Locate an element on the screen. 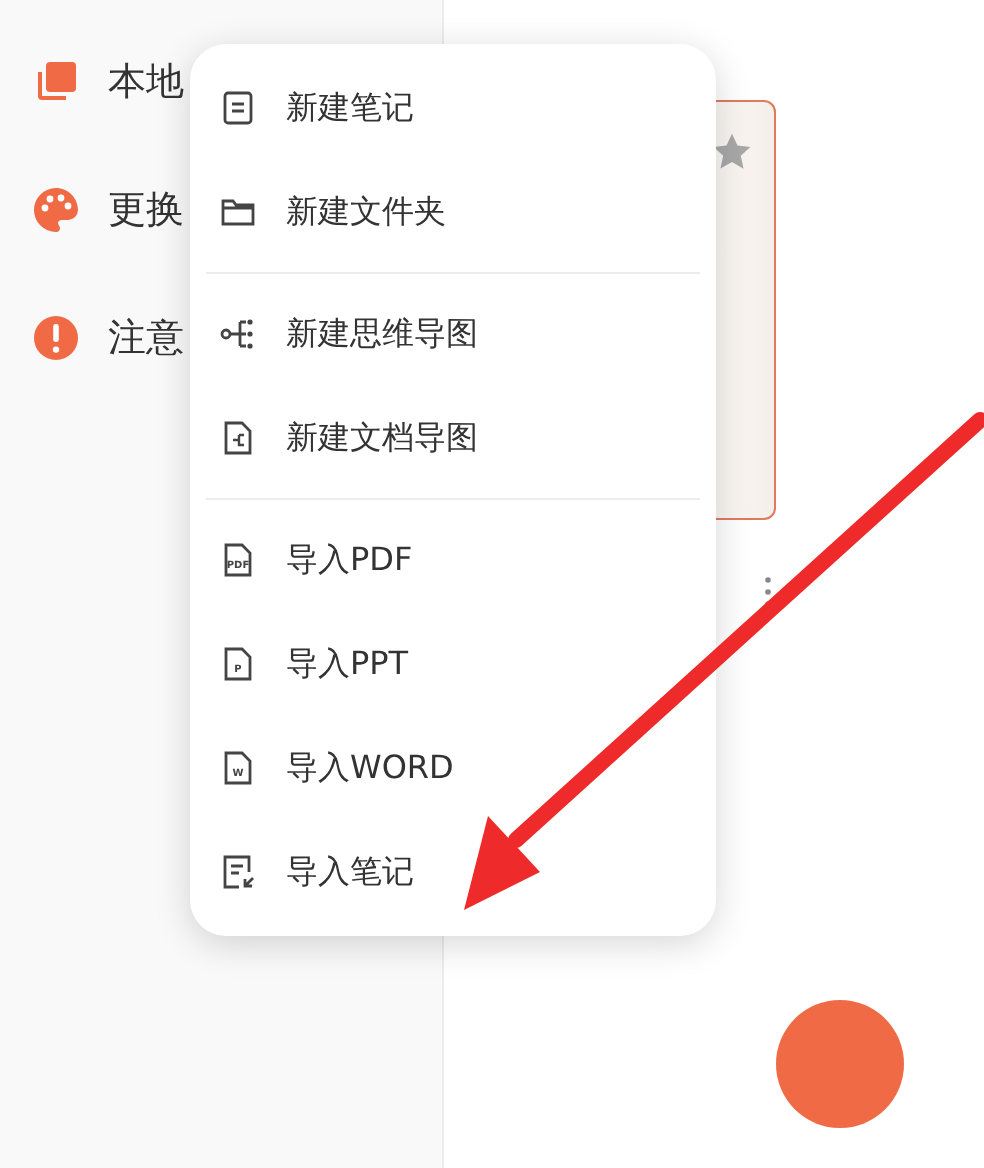  sidebar-label: 本地 is located at coordinates (146, 83).